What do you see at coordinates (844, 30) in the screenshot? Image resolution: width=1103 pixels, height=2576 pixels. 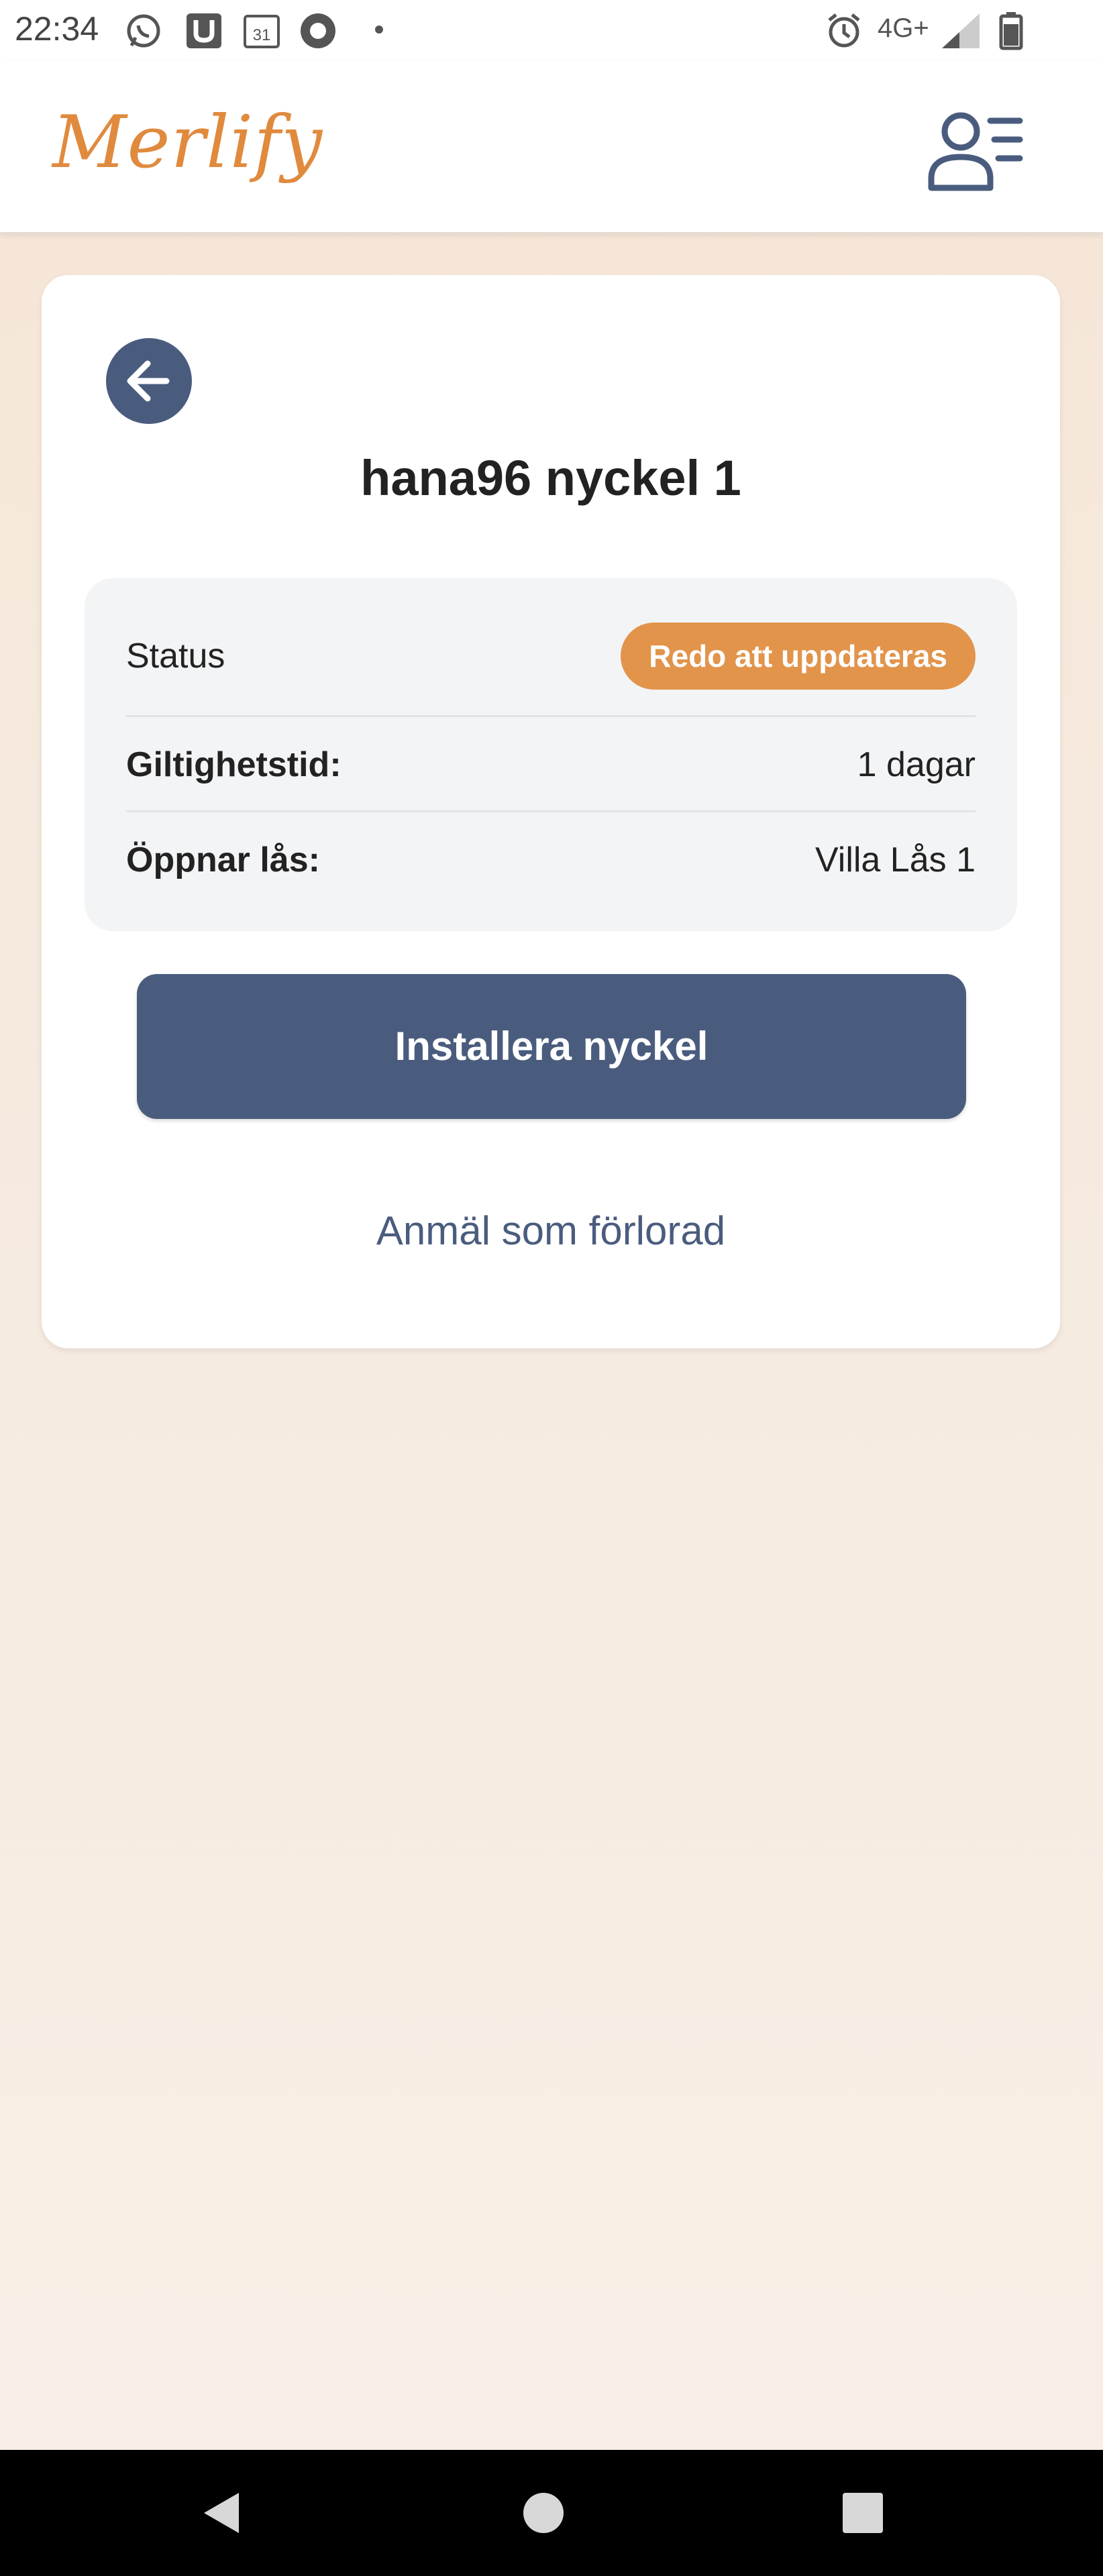 I see `alarm-icon` at bounding box center [844, 30].